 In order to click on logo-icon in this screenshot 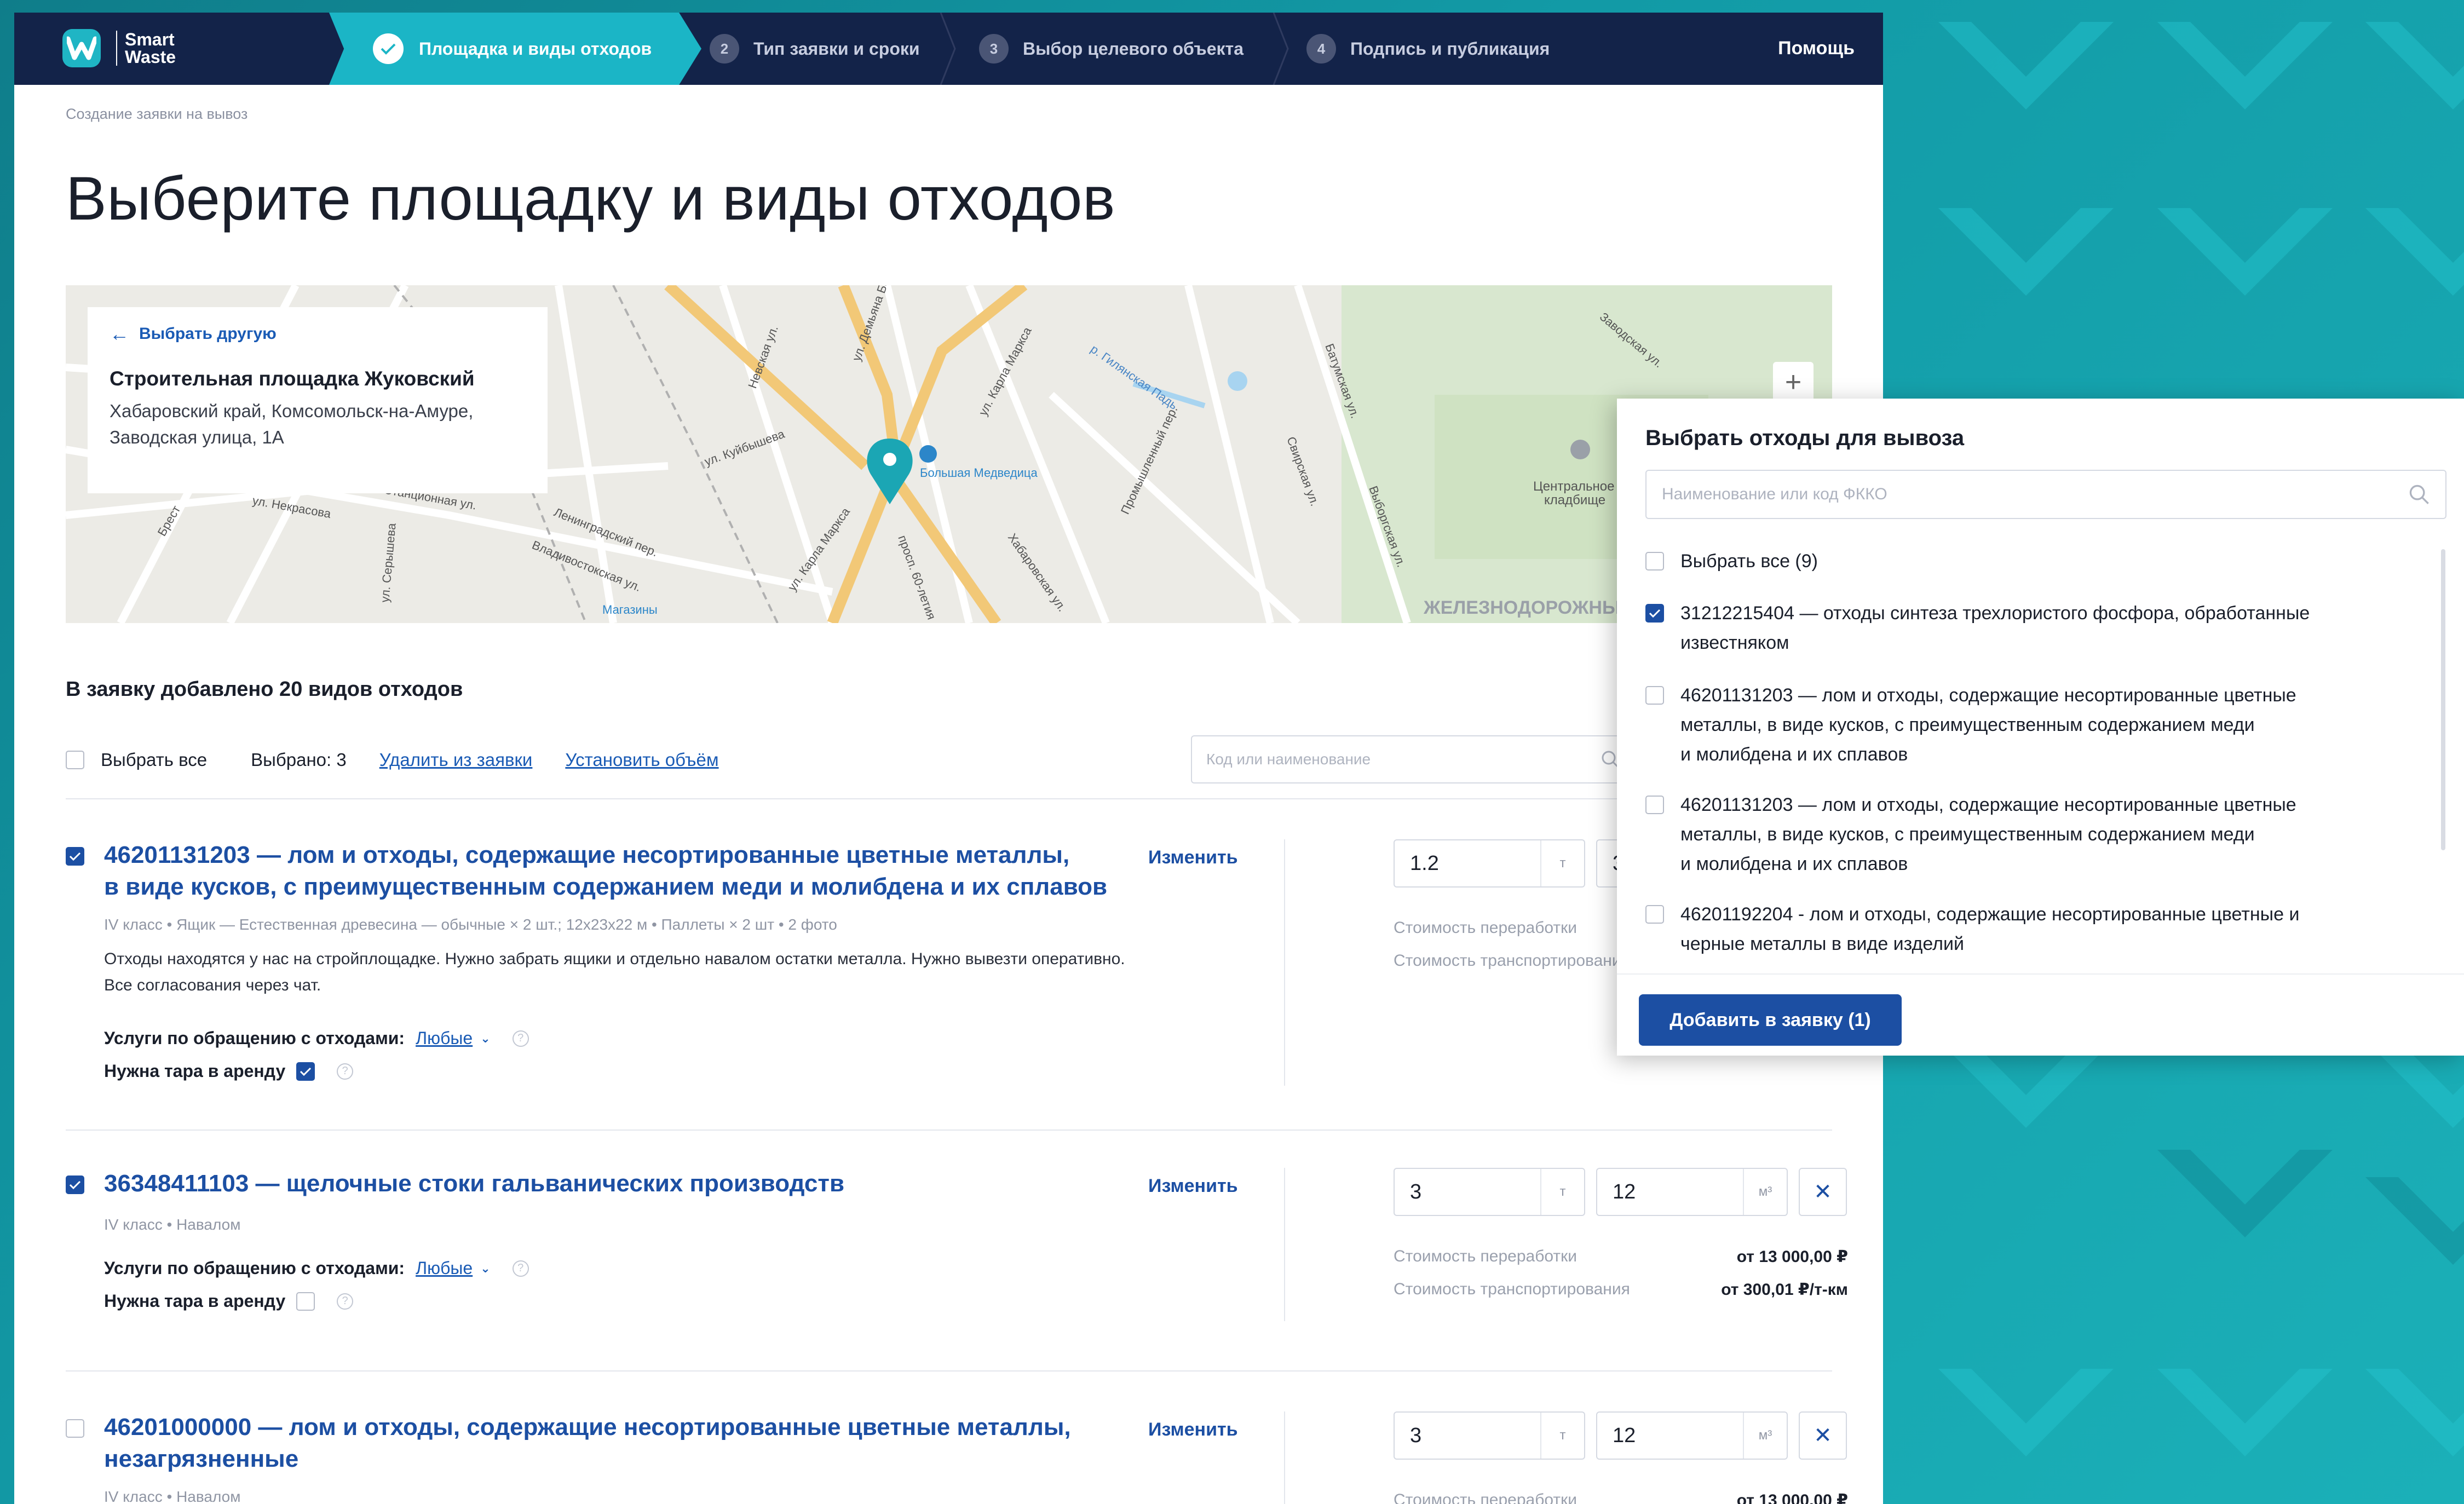, I will do `click(82, 48)`.